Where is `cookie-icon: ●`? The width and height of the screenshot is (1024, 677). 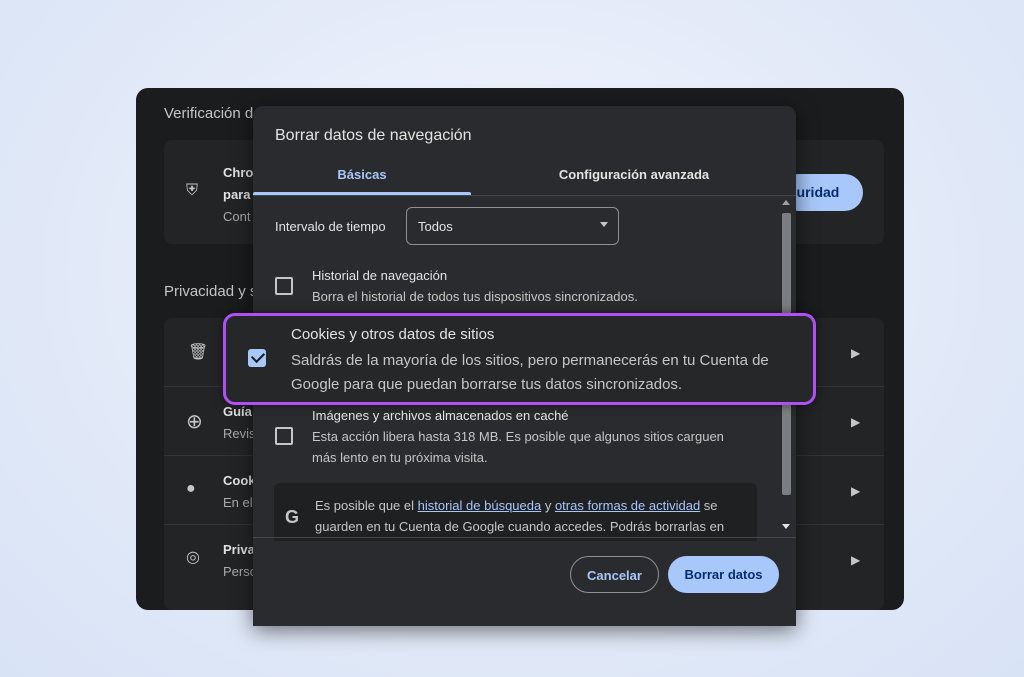 cookie-icon: ● is located at coordinates (191, 488).